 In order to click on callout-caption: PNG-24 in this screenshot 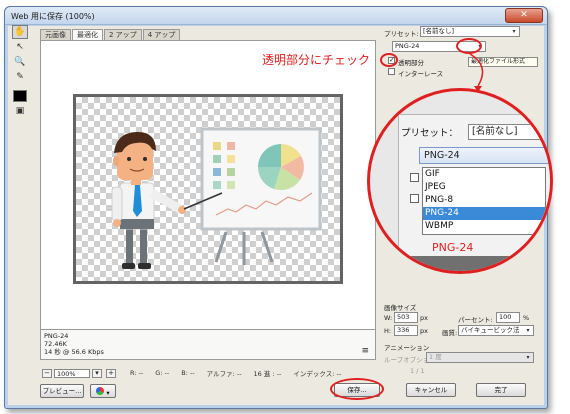, I will do `click(453, 247)`.